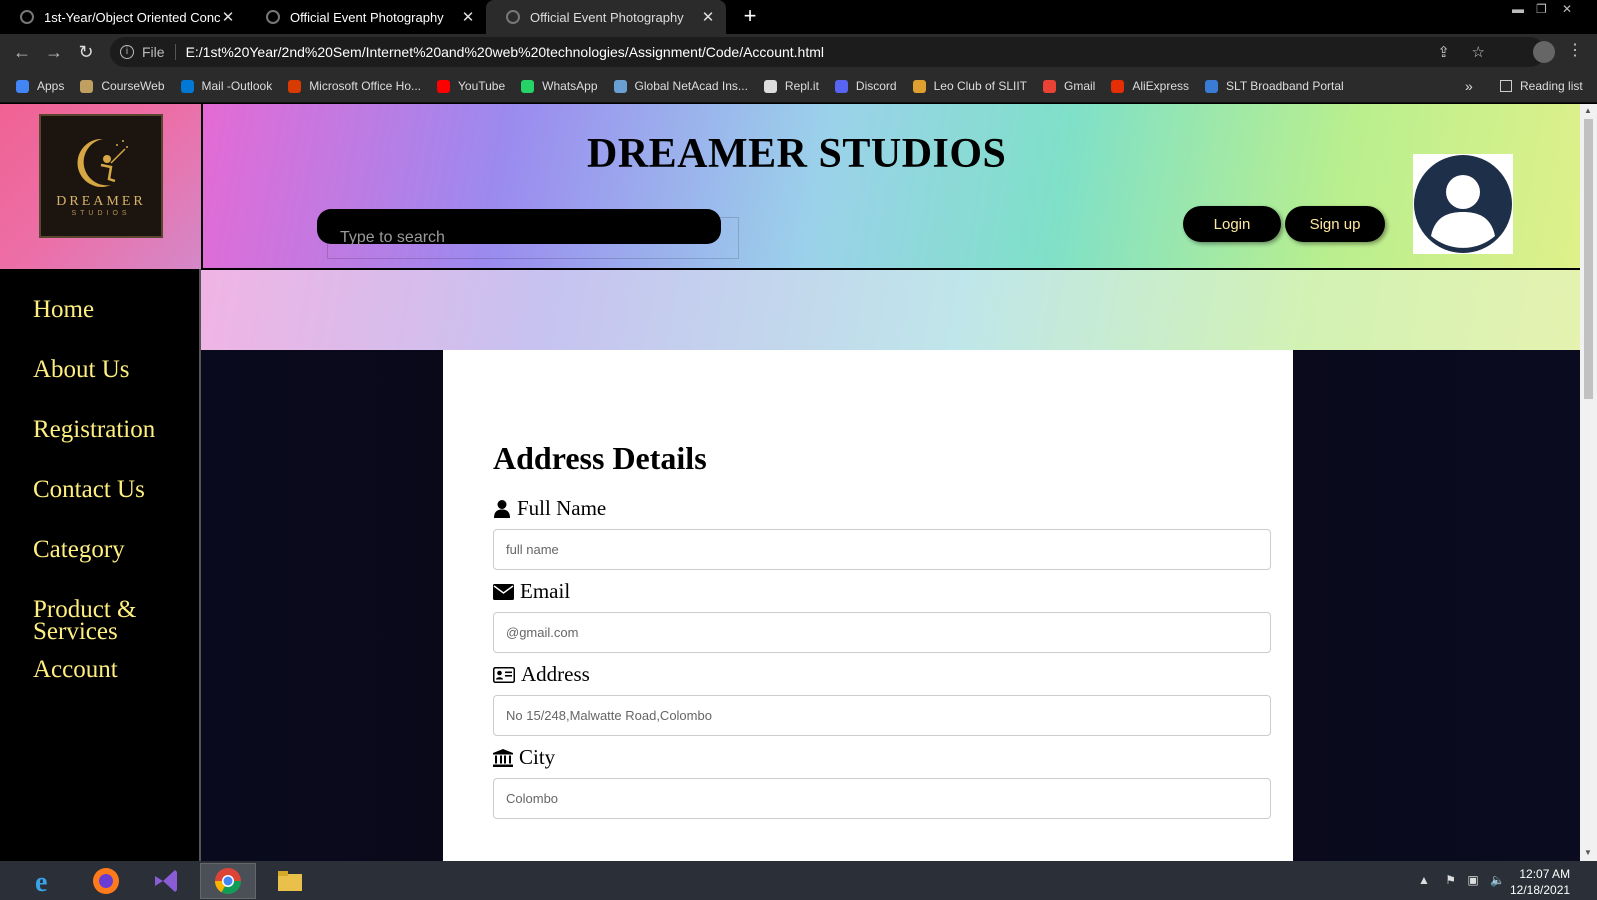 The image size is (1597, 900). Describe the element at coordinates (1463, 204) in the screenshot. I see `user-avatar` at that location.